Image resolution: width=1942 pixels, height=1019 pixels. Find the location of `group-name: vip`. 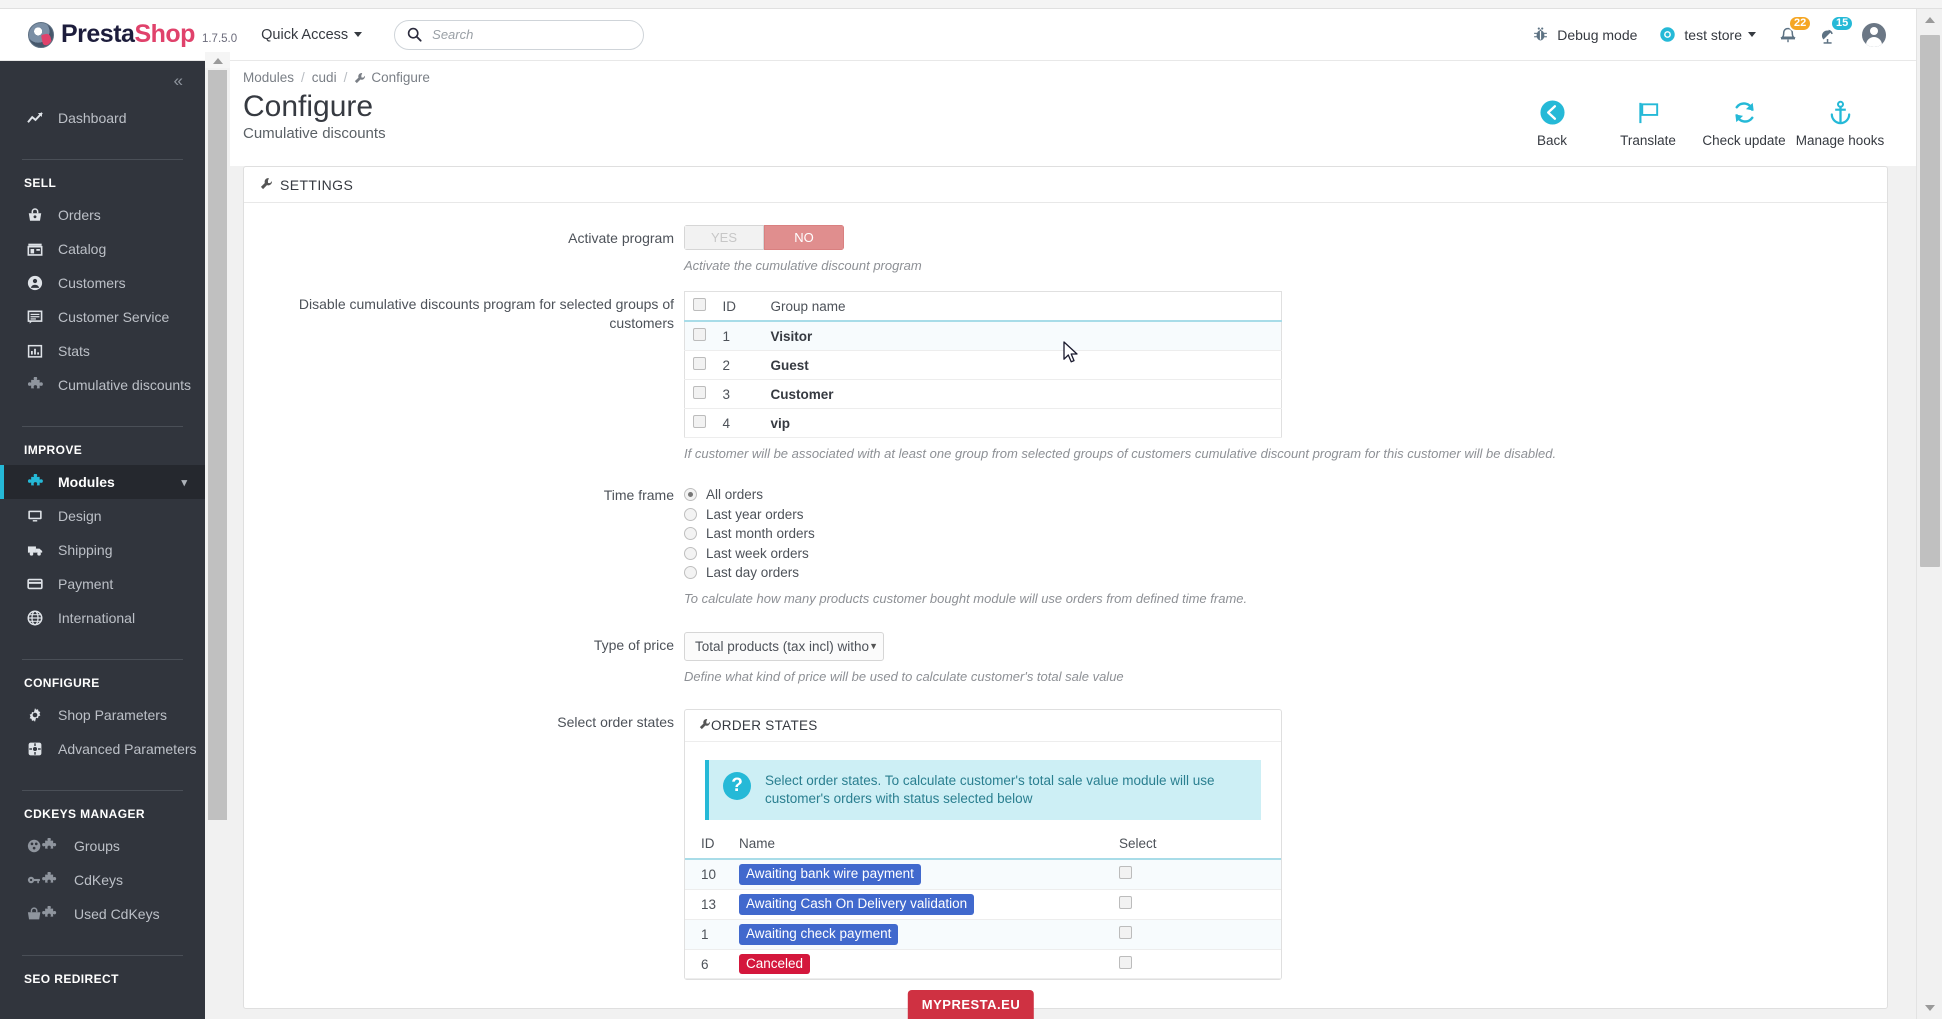

group-name: vip is located at coordinates (780, 423).